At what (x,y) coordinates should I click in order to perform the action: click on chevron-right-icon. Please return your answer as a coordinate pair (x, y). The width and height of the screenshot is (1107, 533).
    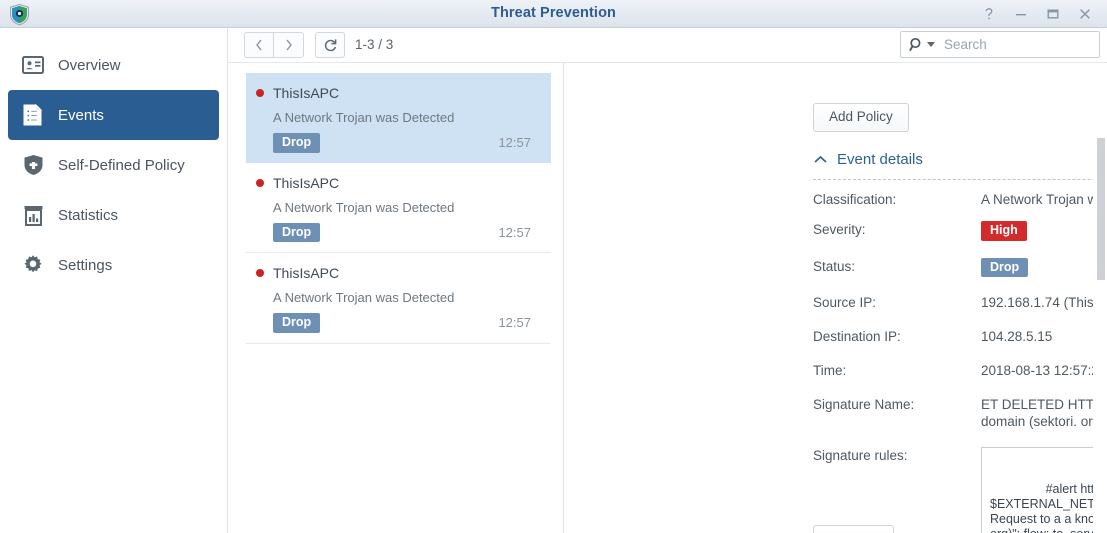
    Looking at the image, I should click on (288, 45).